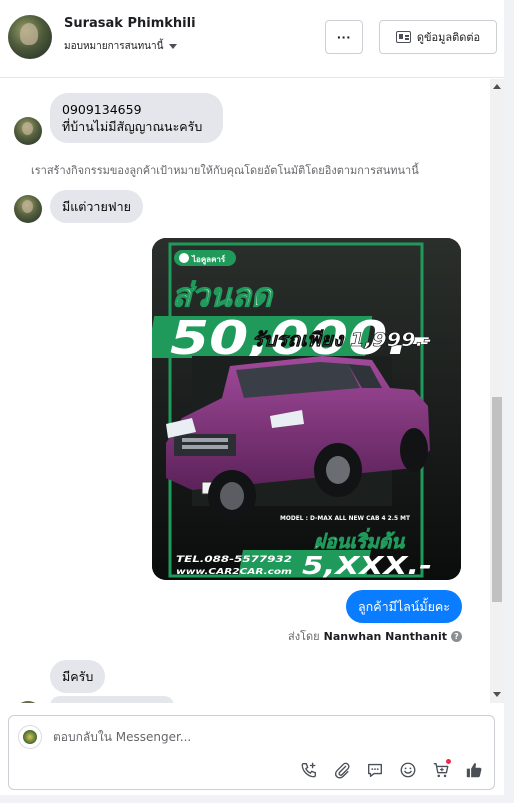 The height and width of the screenshot is (803, 514). I want to click on promo-headline: ส่วนลด, so click(223, 295).